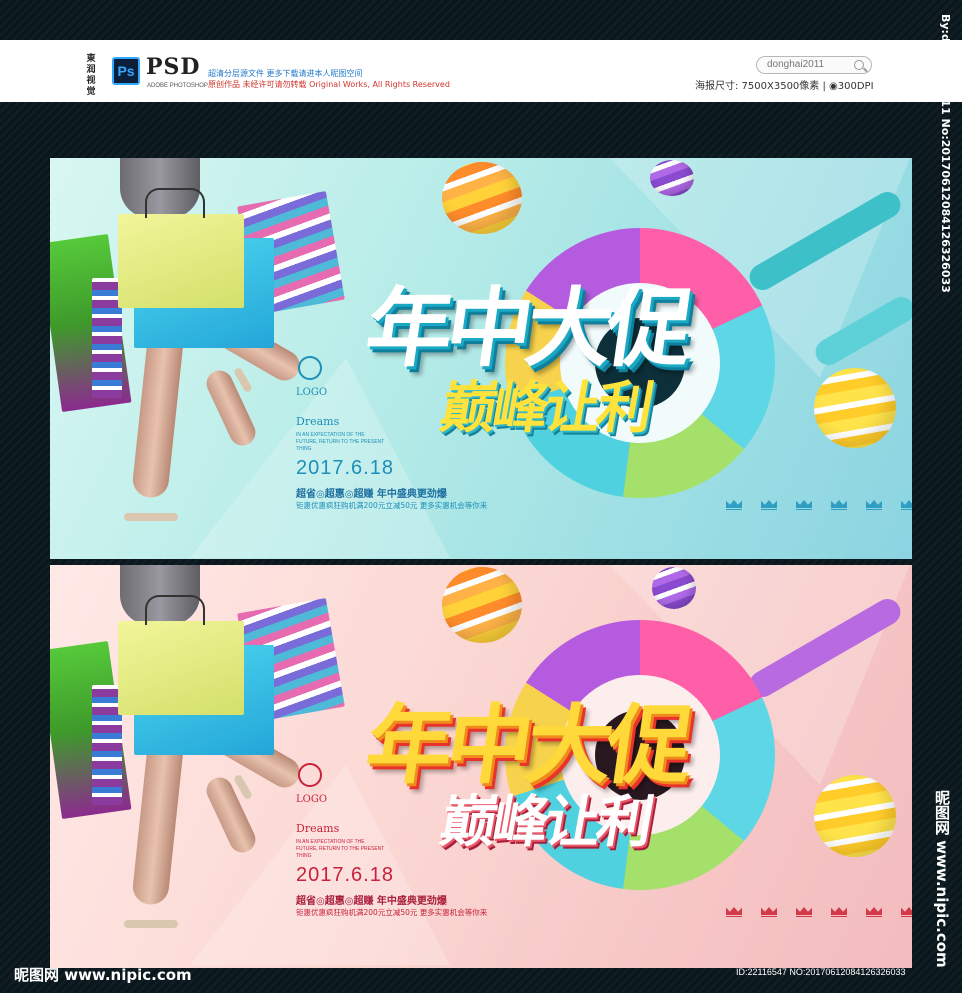 This screenshot has height=993, width=962. I want to click on side-credit: By:donghai2011 No:20170612084126326033, so click(945, 153).